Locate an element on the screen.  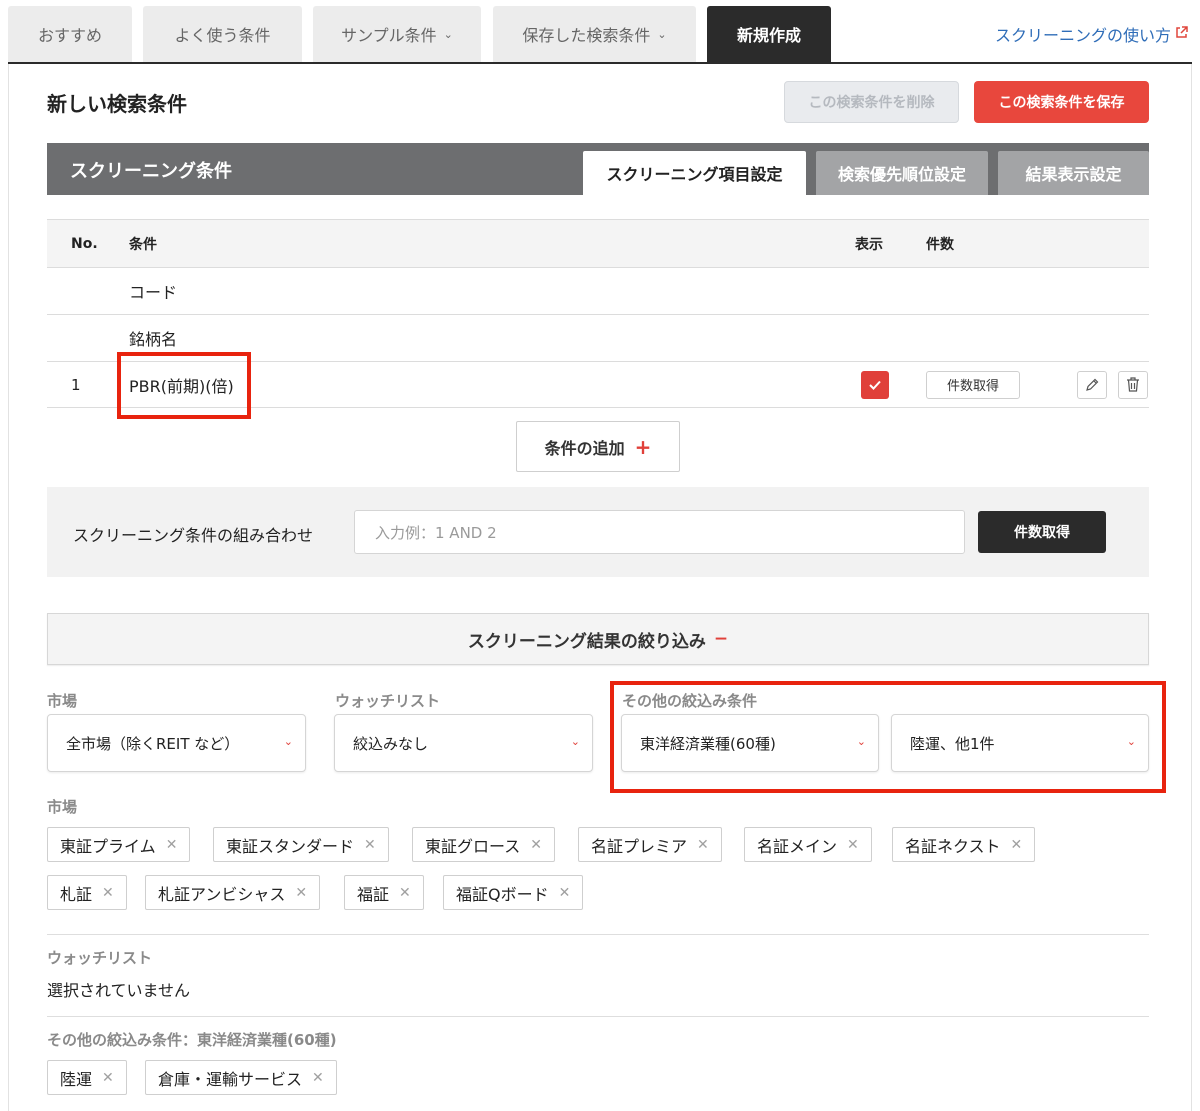
market-filter-label: 市場 is located at coordinates (62, 701).